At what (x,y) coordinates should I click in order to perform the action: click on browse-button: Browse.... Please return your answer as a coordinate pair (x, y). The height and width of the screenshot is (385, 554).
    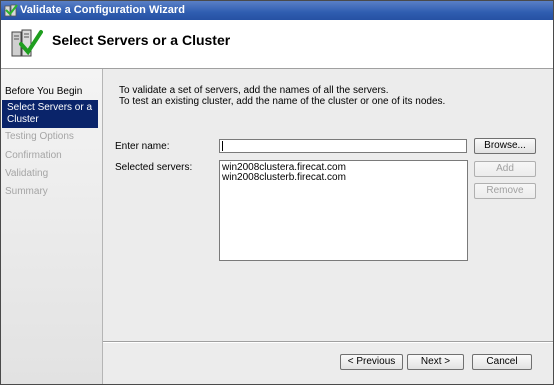
    Looking at the image, I should click on (505, 146).